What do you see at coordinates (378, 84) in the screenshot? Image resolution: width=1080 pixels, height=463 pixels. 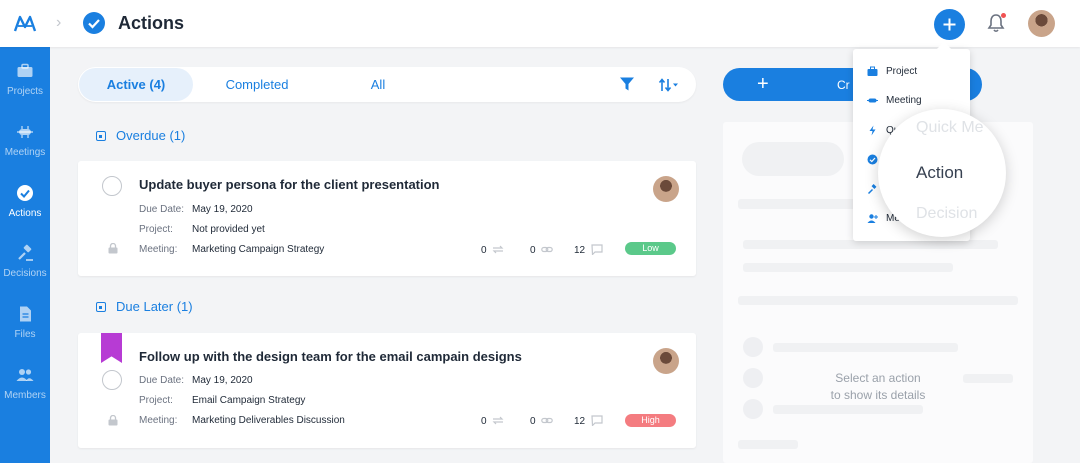 I see `tab-all: All` at bounding box center [378, 84].